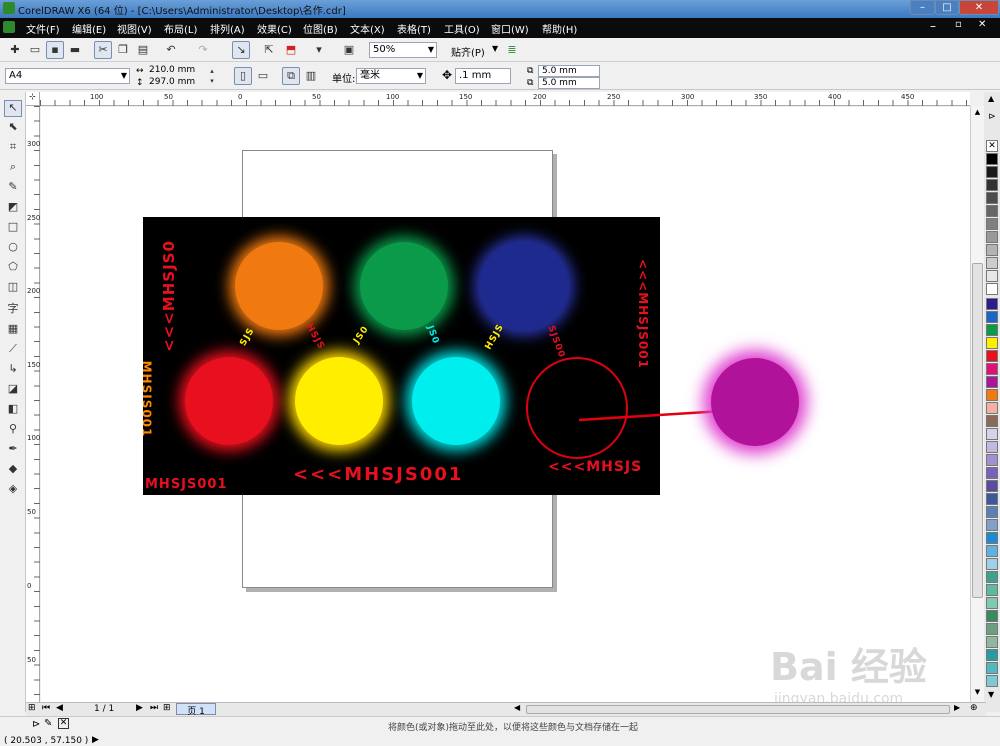 Image resolution: width=1000 pixels, height=746 pixels. What do you see at coordinates (320, 28) in the screenshot?
I see `menu-bitmaps: 位图(B)` at bounding box center [320, 28].